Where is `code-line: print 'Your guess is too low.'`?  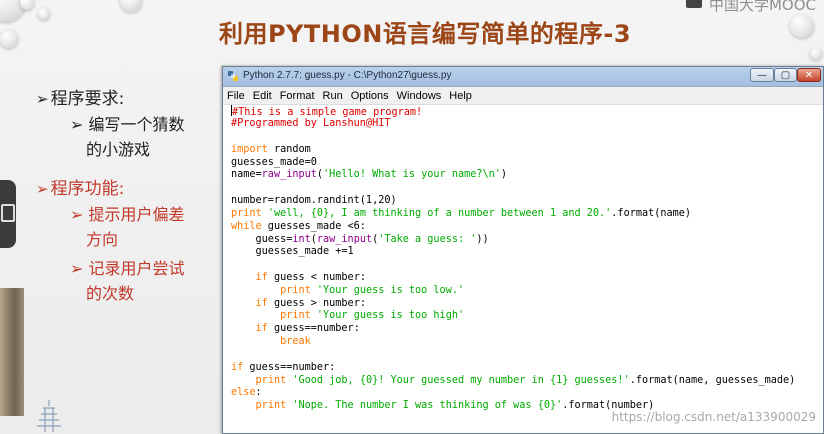 code-line: print 'Your guess is too low.' is located at coordinates (347, 291).